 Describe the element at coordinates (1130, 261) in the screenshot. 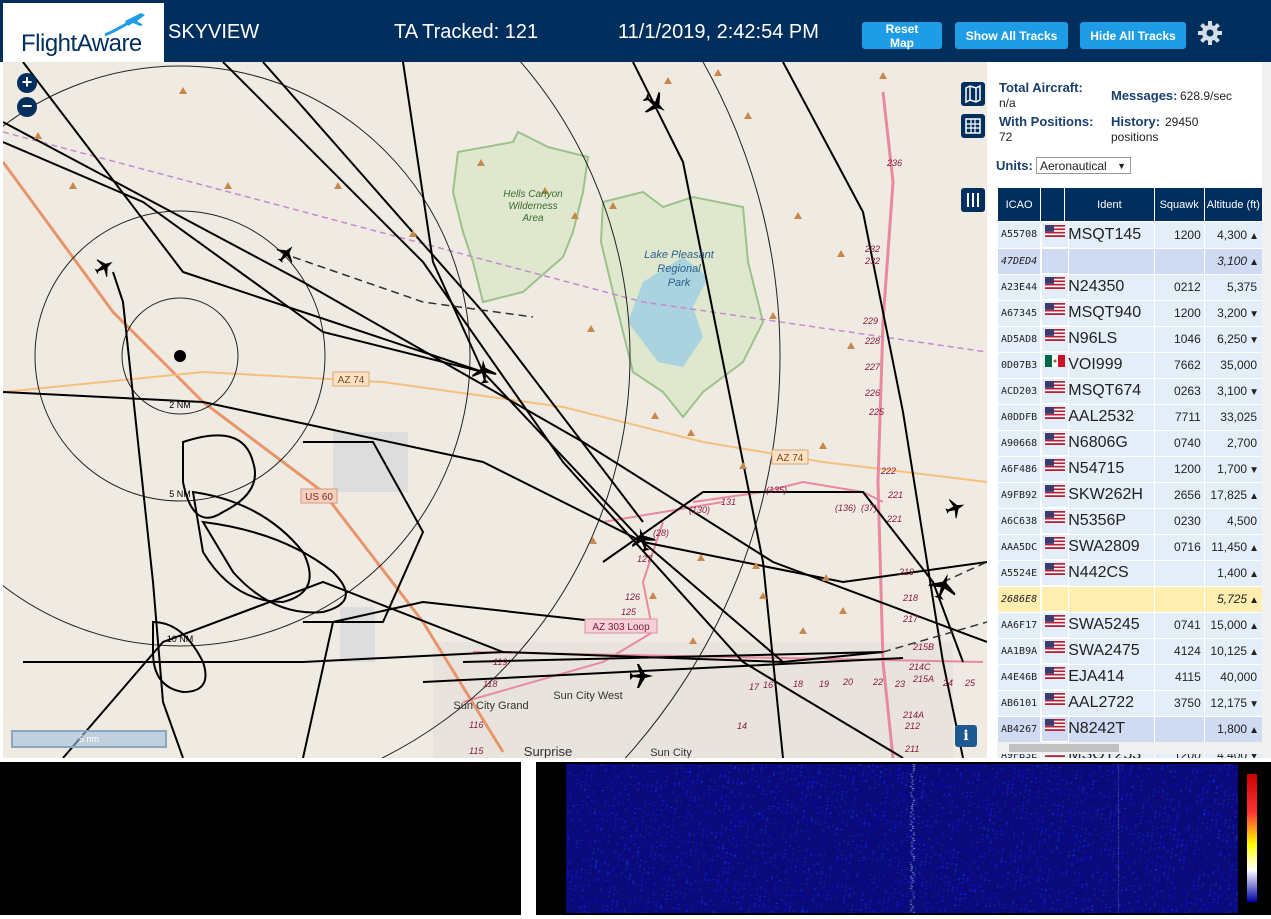

I see `table-row: 47DED4 3,100 ▲` at that location.